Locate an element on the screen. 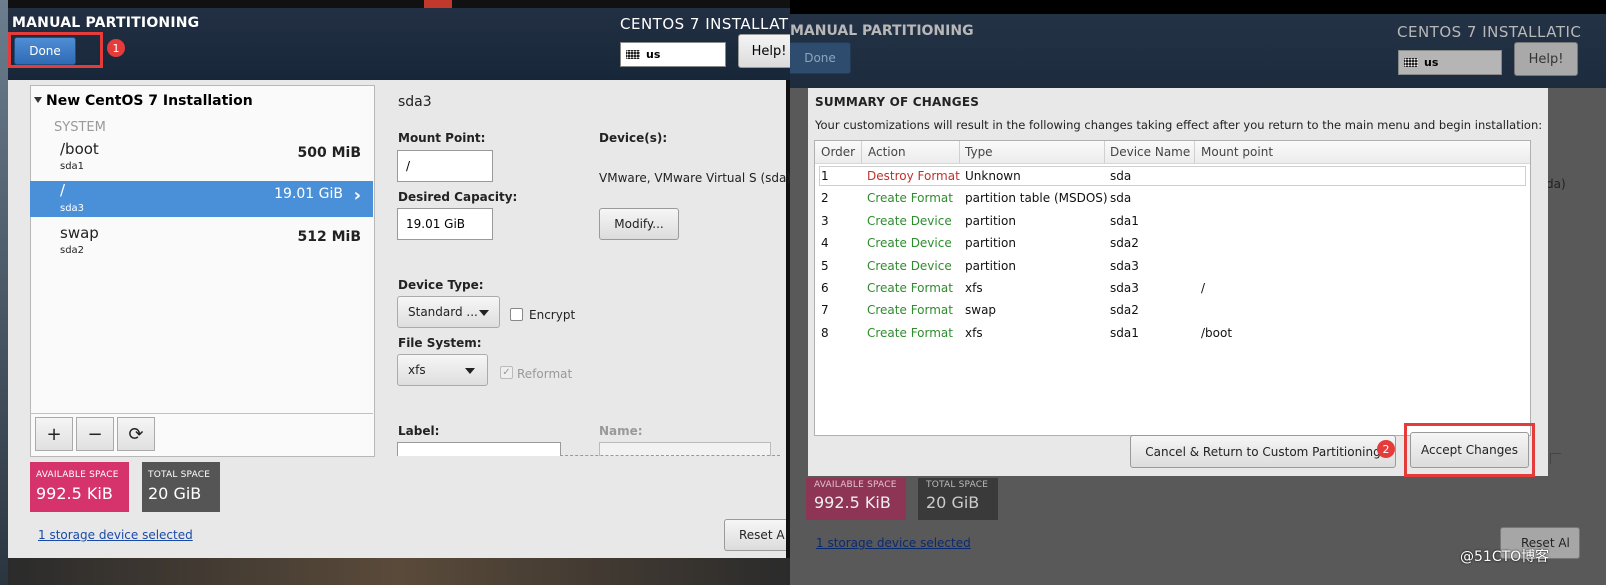 Image resolution: width=1606 pixels, height=585 pixels. desktop-strip is located at coordinates (4, 292).